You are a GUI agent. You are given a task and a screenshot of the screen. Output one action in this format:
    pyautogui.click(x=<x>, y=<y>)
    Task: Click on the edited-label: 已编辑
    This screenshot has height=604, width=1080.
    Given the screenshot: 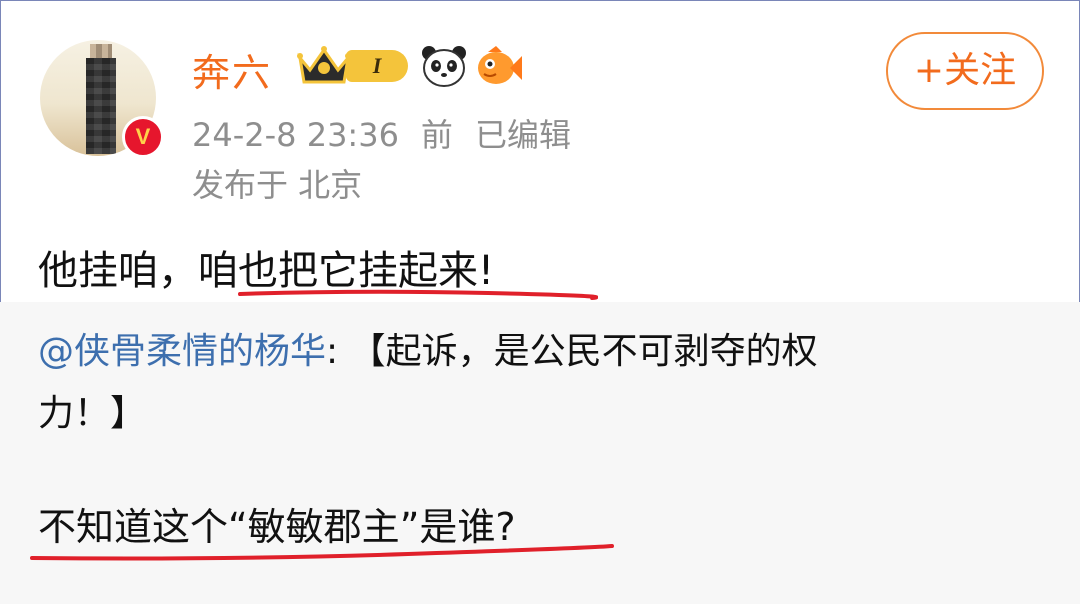 What is the action you would take?
    pyautogui.click(x=523, y=135)
    